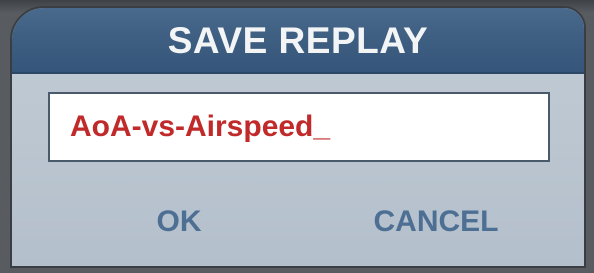 This screenshot has width=594, height=273. I want to click on dialog-title: SAVE REPLAY, so click(298, 40).